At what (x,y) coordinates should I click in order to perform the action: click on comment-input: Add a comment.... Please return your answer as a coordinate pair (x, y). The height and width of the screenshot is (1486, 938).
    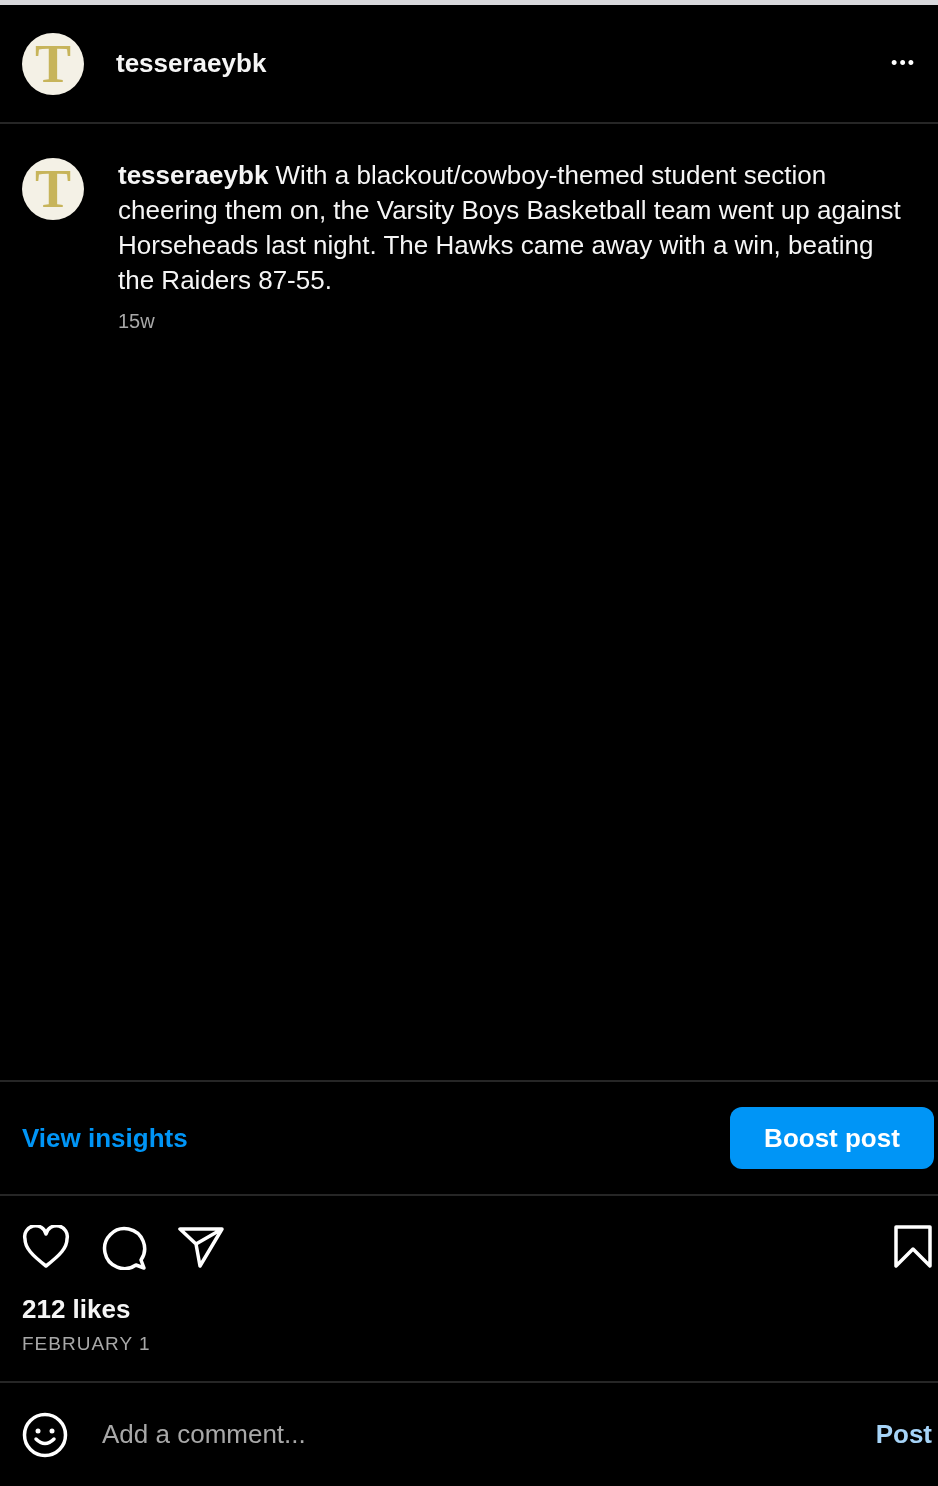
    Looking at the image, I should click on (472, 1434).